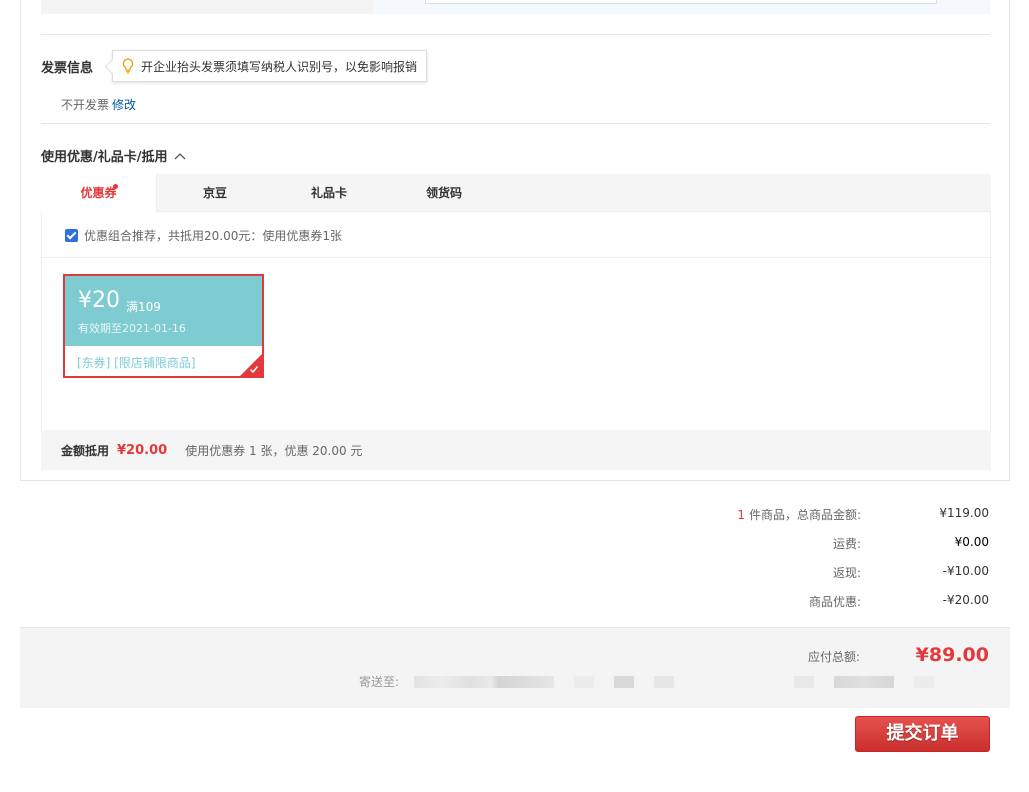  I want to click on discount-label: 商品优惠:, so click(834, 602).